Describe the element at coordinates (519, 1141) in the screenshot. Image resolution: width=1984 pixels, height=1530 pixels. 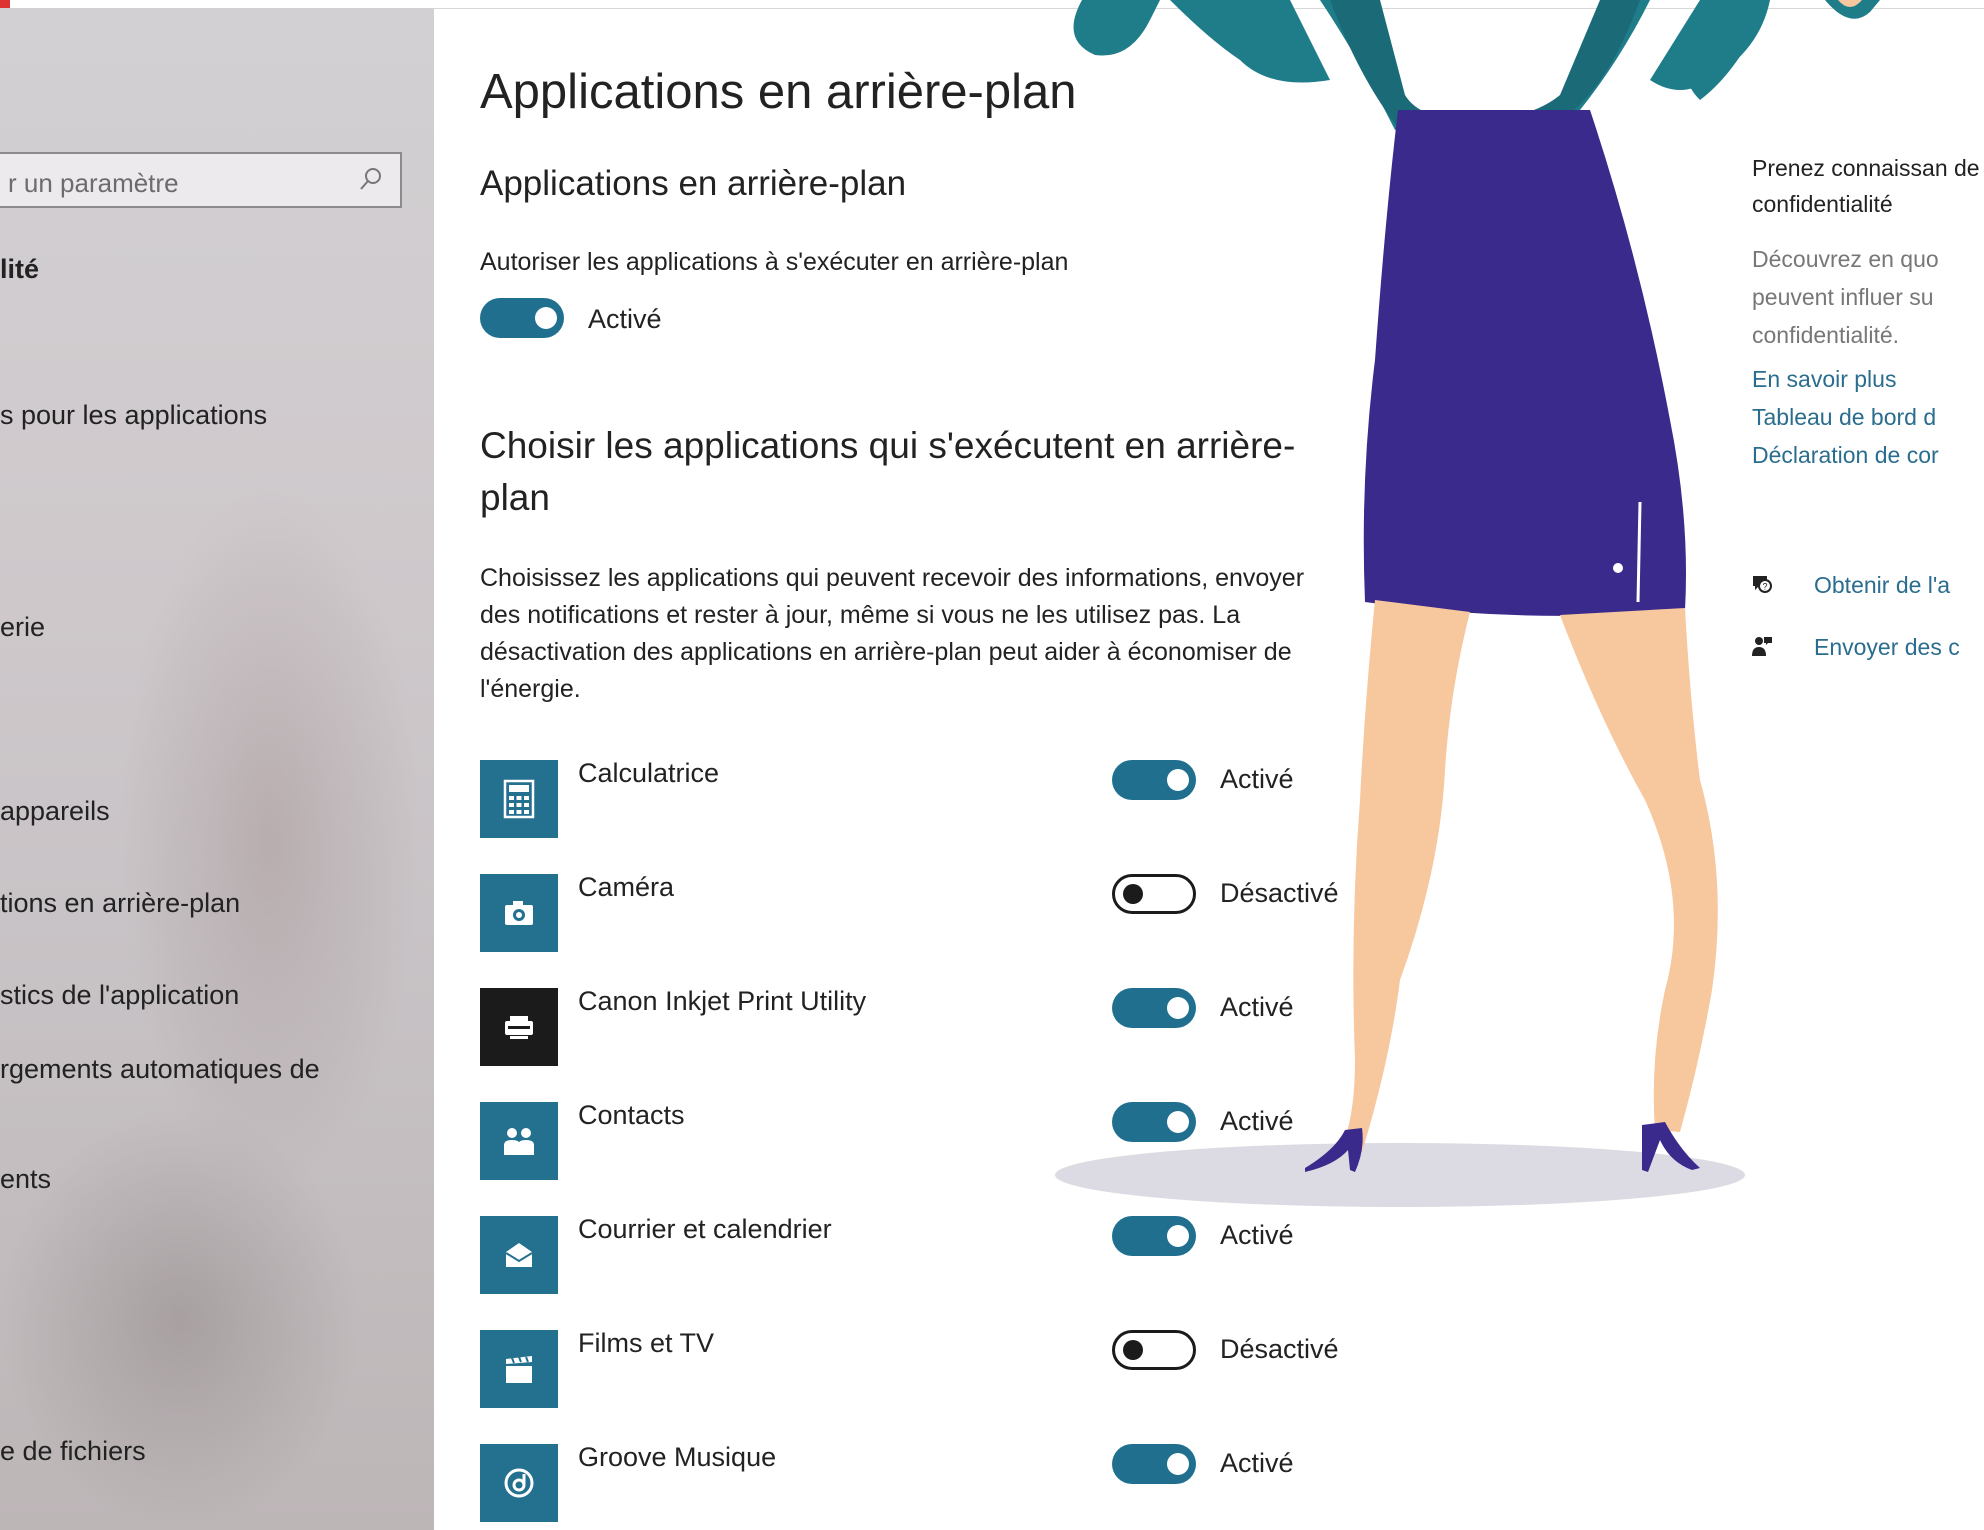
I see `contacts-icon` at that location.